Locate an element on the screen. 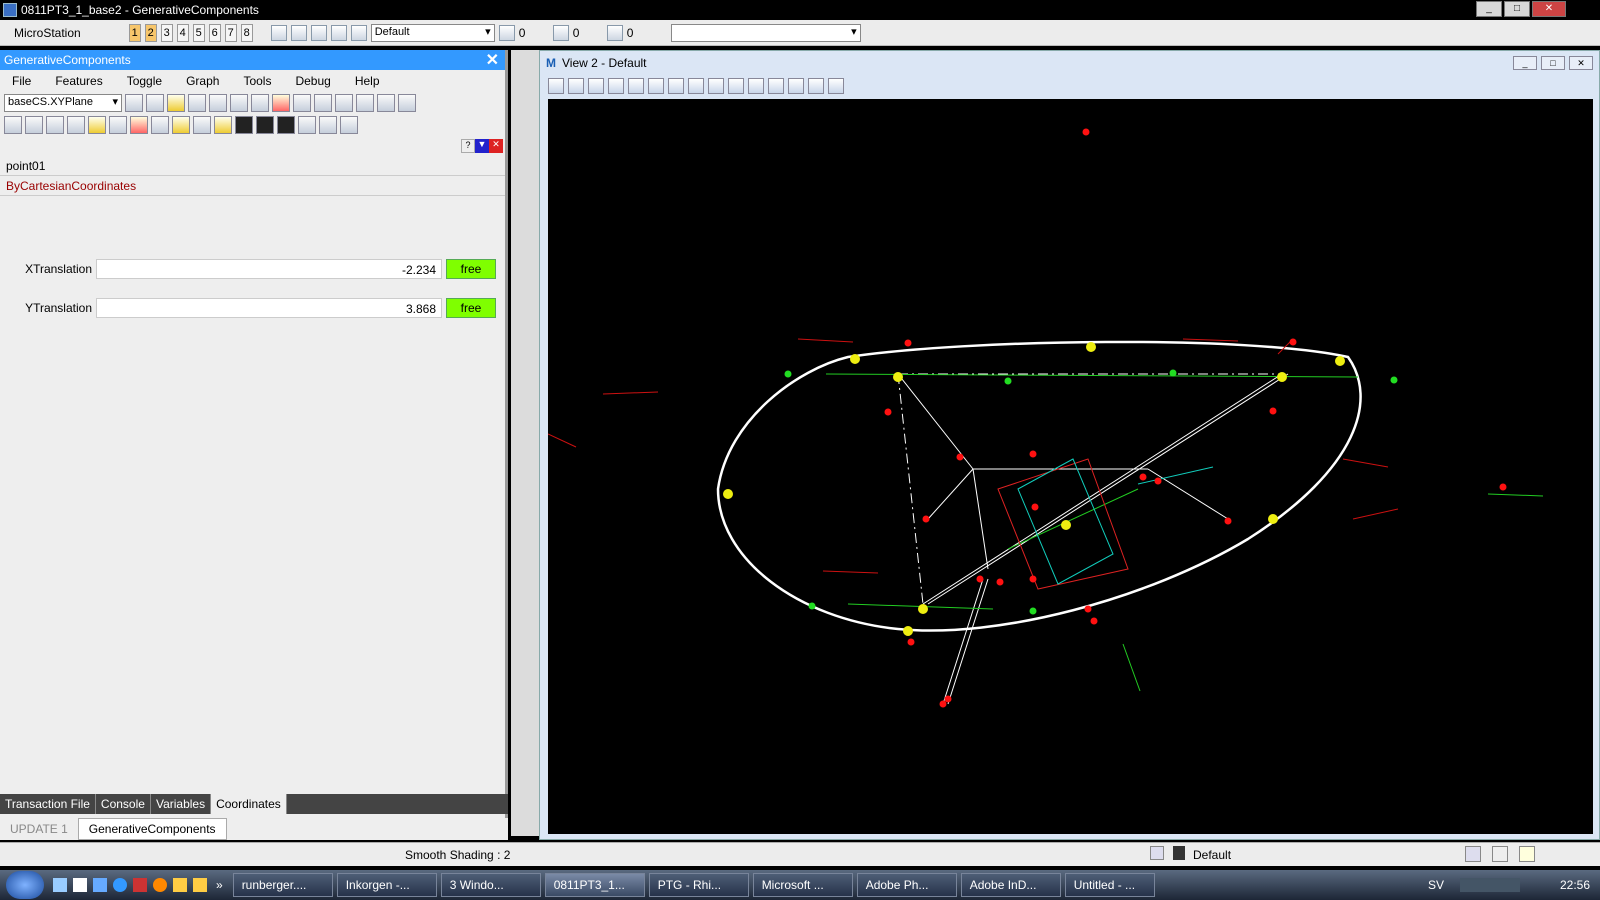 This screenshot has width=1600, height=900. report-icon is located at coordinates (202, 125).